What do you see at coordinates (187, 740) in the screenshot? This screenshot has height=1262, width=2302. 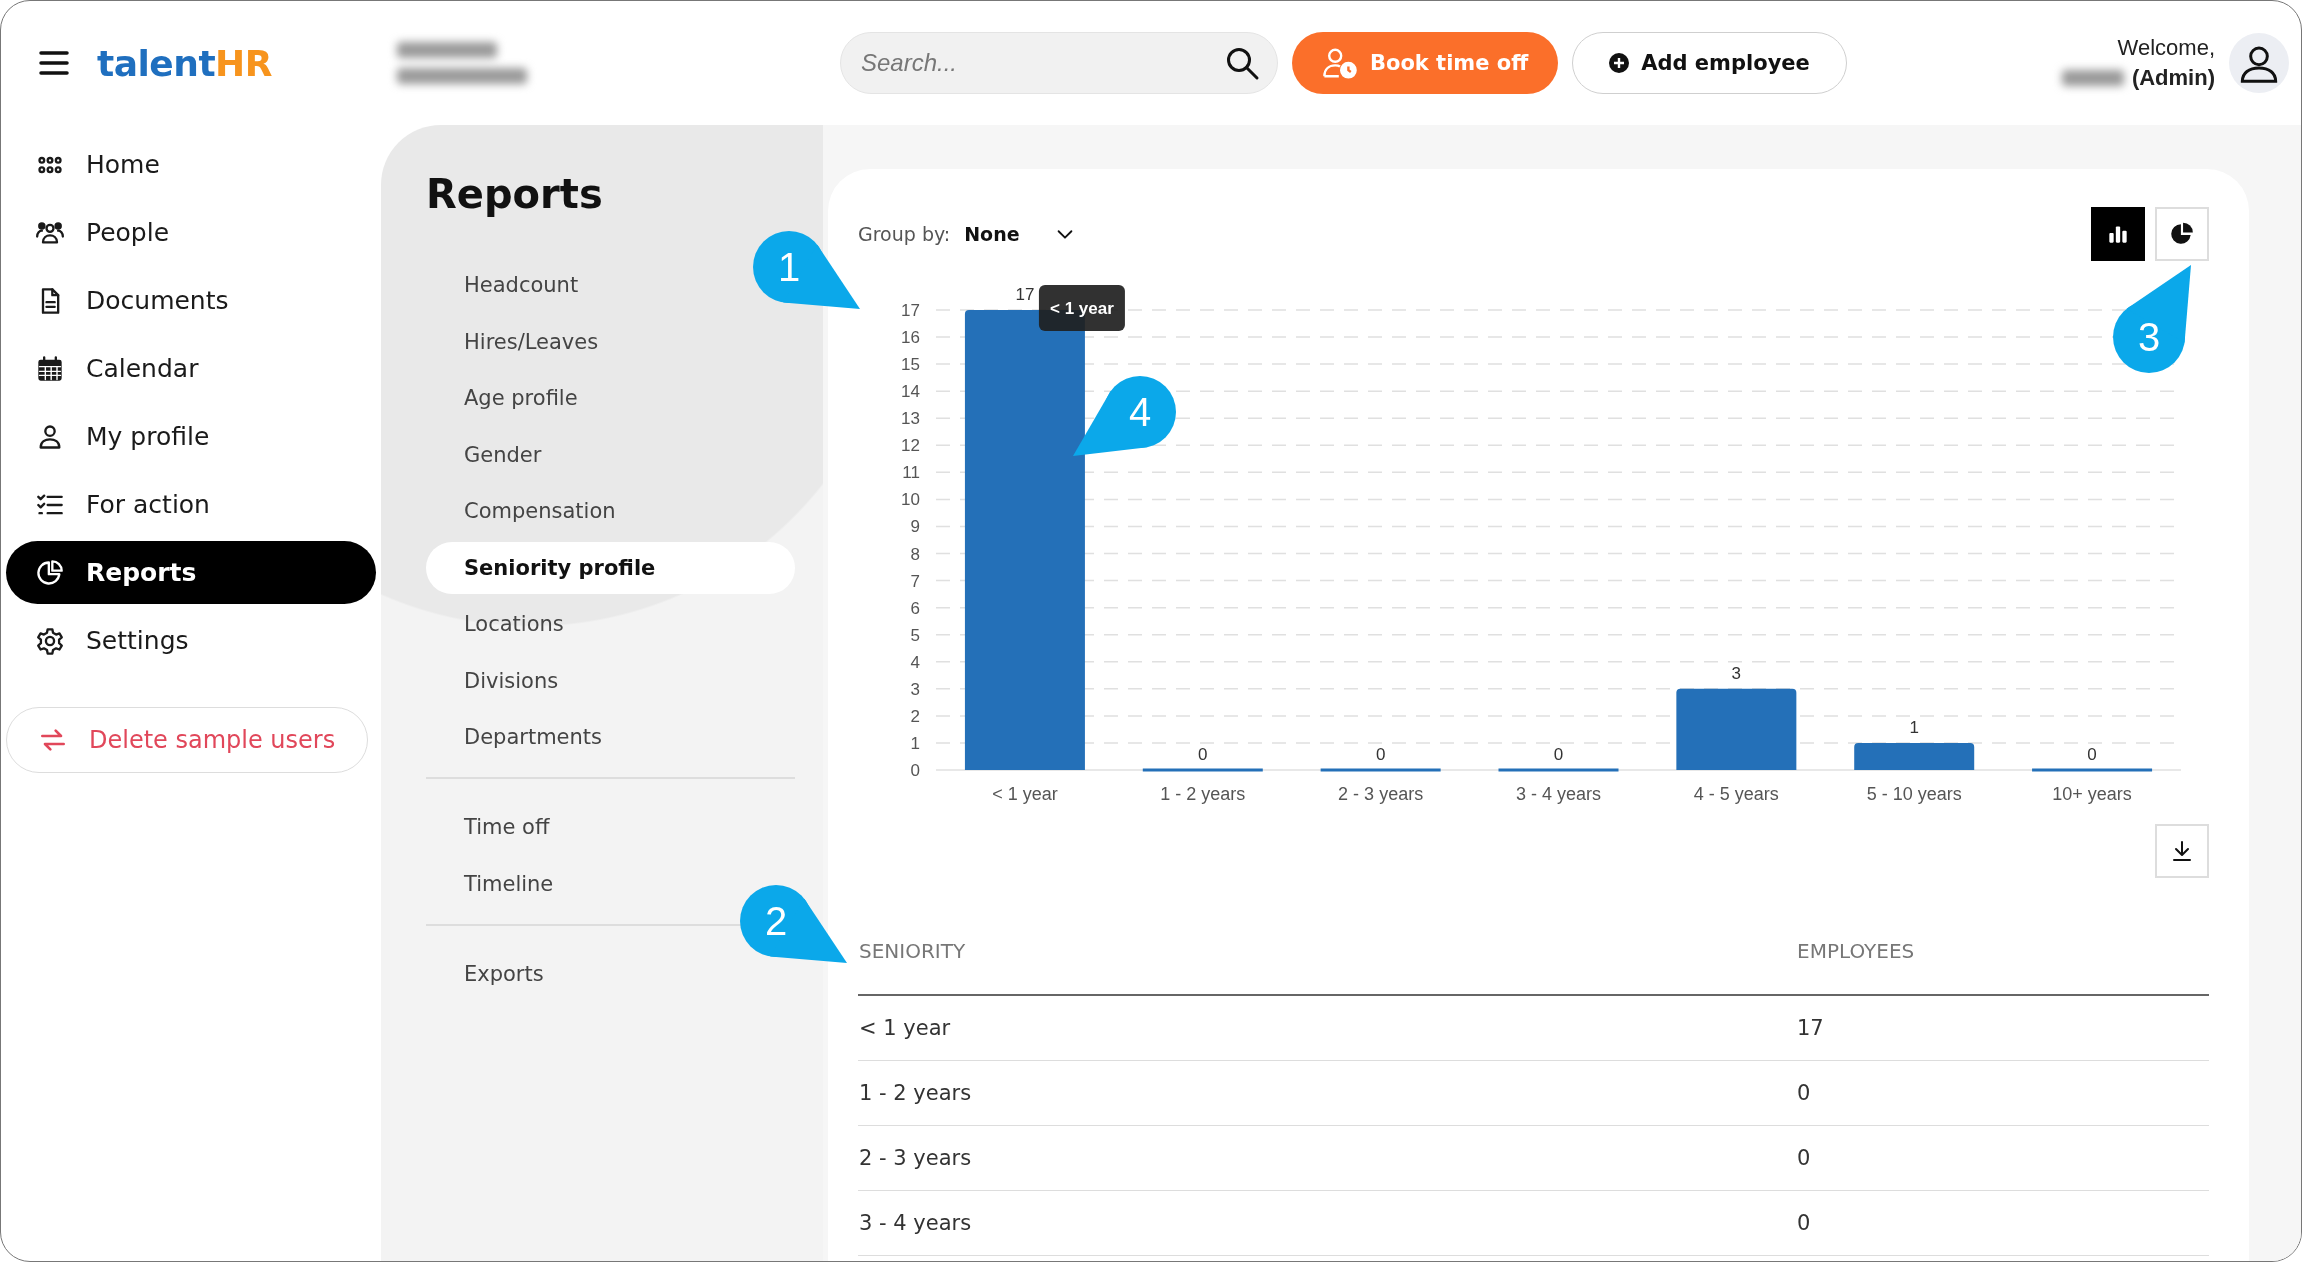 I see `delete-sample-users-button: Delete sample users` at bounding box center [187, 740].